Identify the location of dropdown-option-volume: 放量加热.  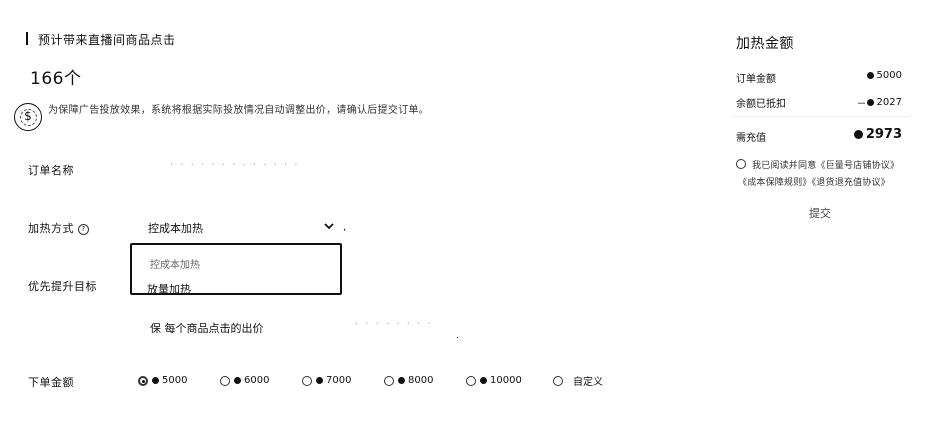
(169, 289).